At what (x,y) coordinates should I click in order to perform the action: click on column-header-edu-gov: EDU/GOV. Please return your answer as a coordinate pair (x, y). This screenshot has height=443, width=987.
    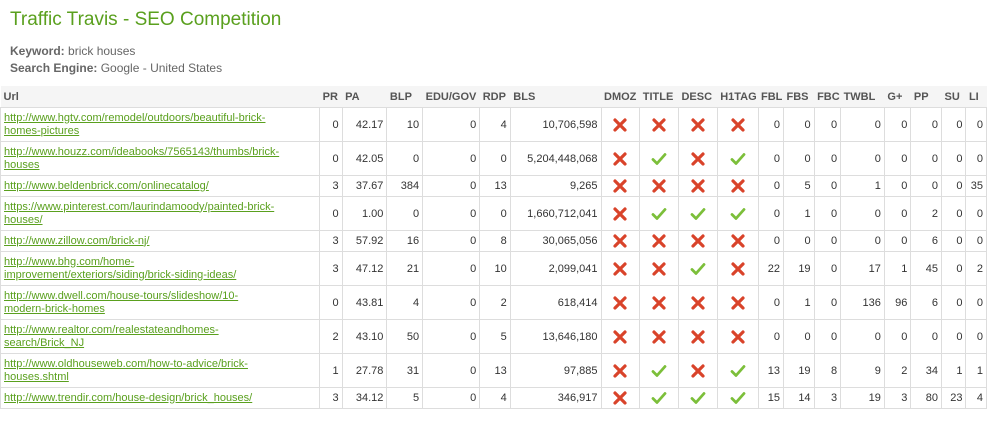
    Looking at the image, I should click on (451, 97).